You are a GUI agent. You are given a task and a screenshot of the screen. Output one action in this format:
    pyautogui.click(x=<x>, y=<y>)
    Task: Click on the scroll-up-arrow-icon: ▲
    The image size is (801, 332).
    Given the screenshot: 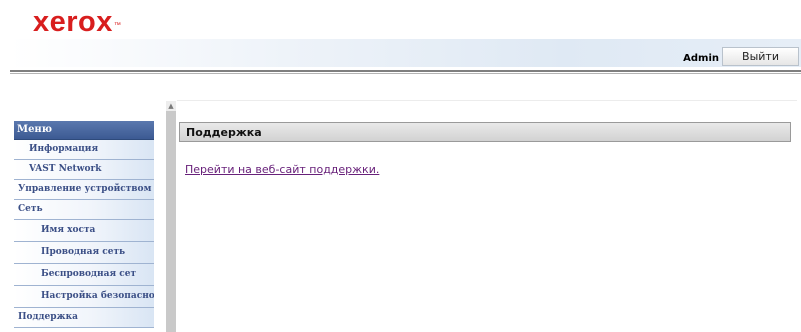 What is the action you would take?
    pyautogui.click(x=171, y=106)
    